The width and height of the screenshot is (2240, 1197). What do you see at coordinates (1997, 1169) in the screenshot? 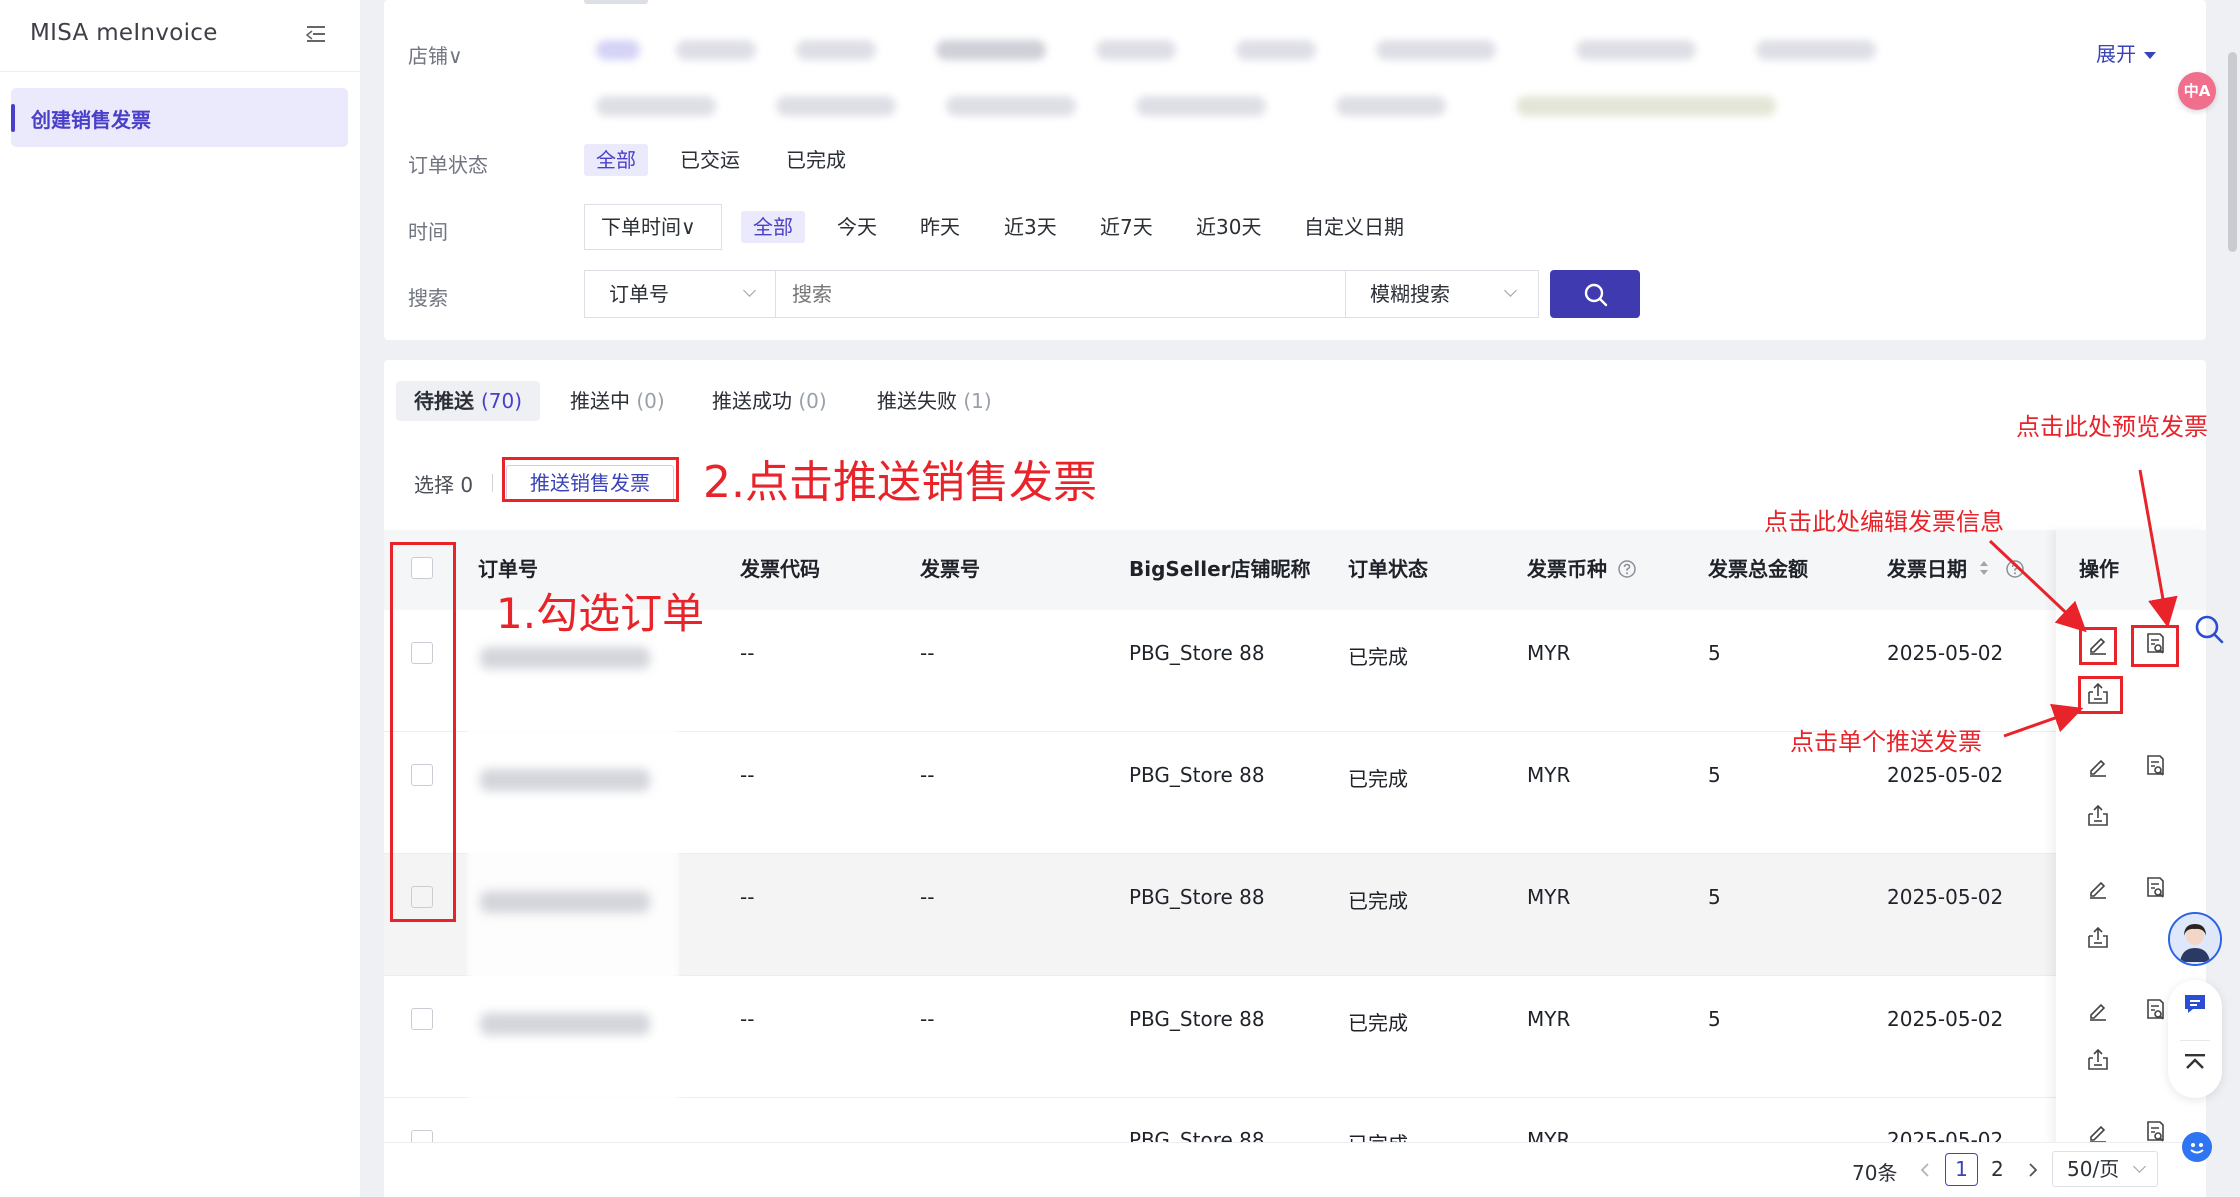
I see `page-2-button: 2` at bounding box center [1997, 1169].